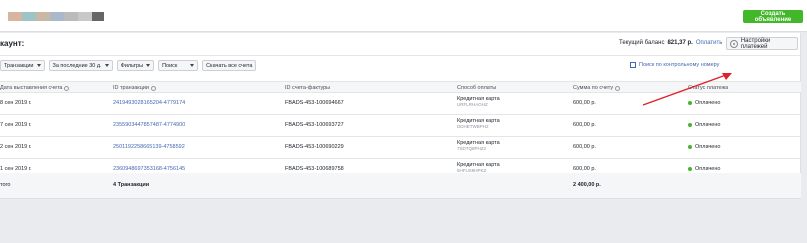 The width and height of the screenshot is (807, 243). Describe the element at coordinates (680, 43) in the screenshot. I see `balance-amount: 821,37 р.` at that location.